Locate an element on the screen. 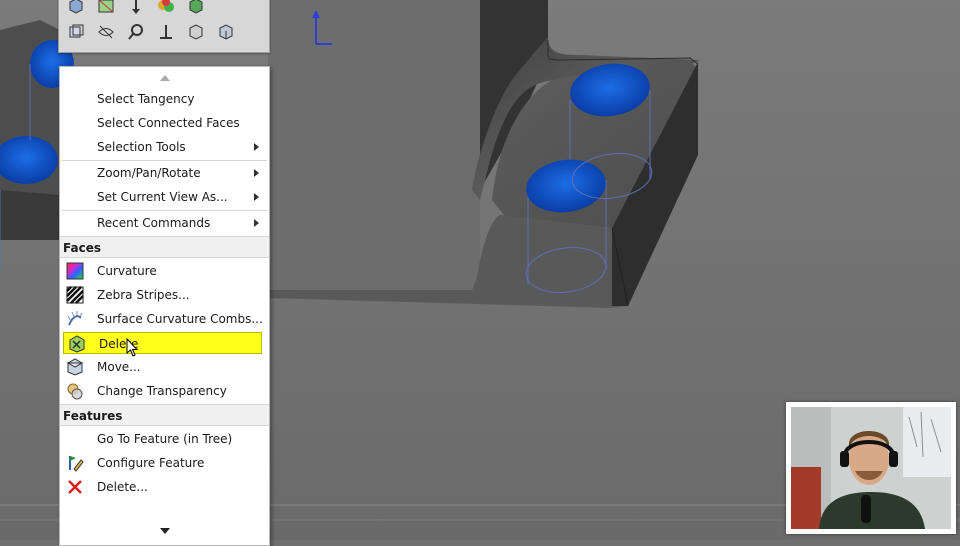  delete-x-icon is located at coordinates (76, 487).